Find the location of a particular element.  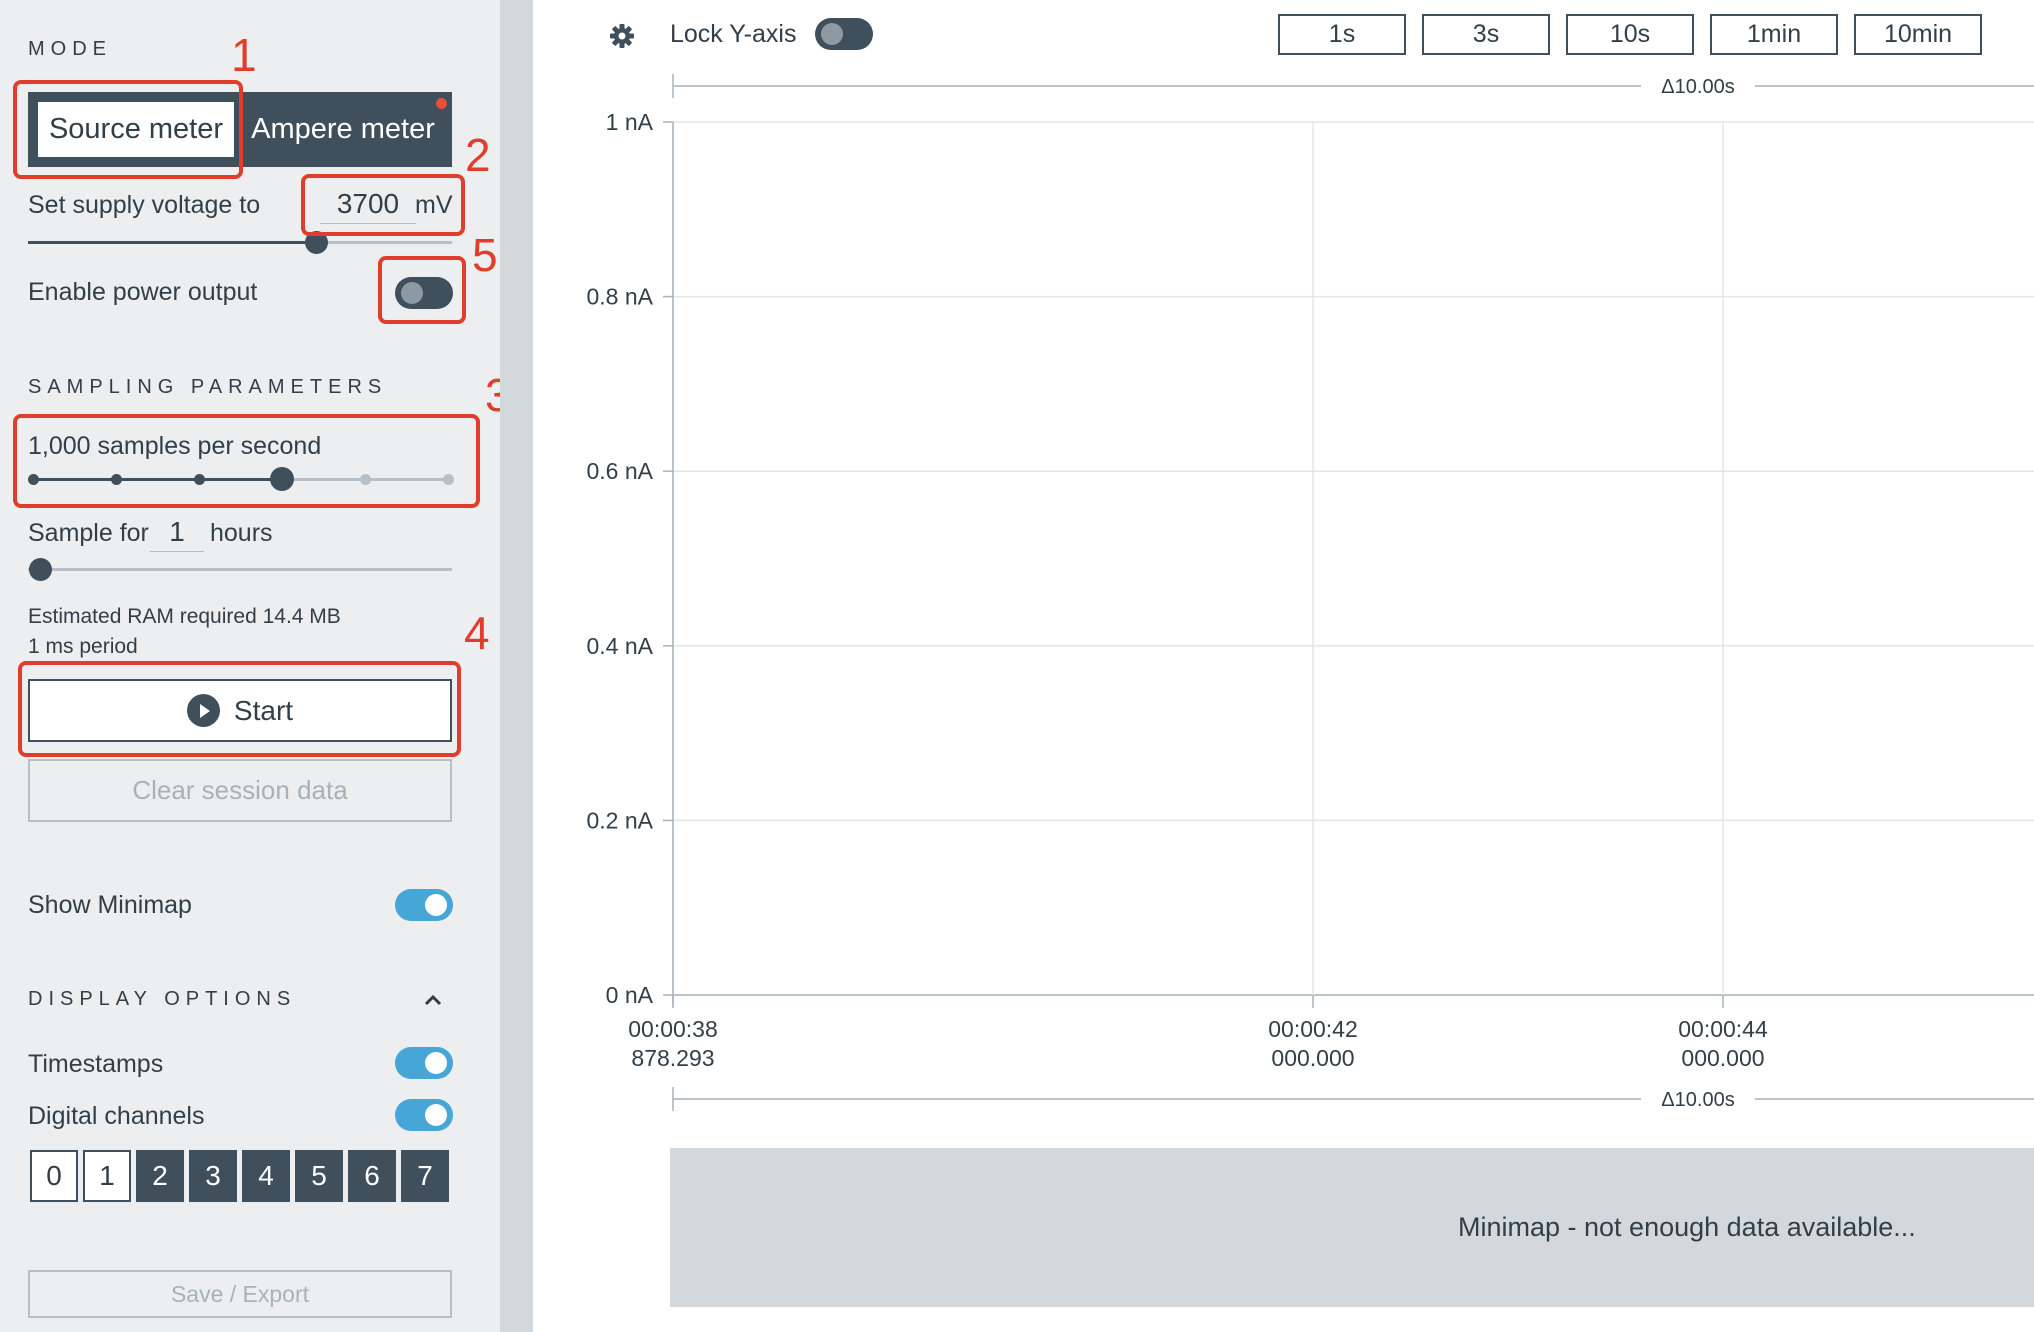

digital-channel-5-button: 5 is located at coordinates (319, 1176).